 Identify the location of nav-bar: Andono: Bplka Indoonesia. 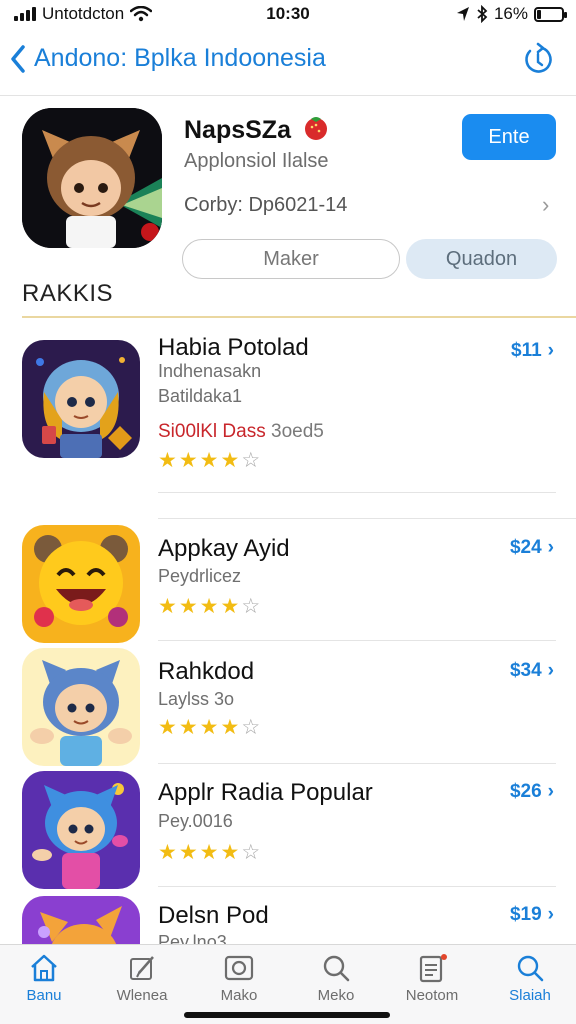
(288, 62).